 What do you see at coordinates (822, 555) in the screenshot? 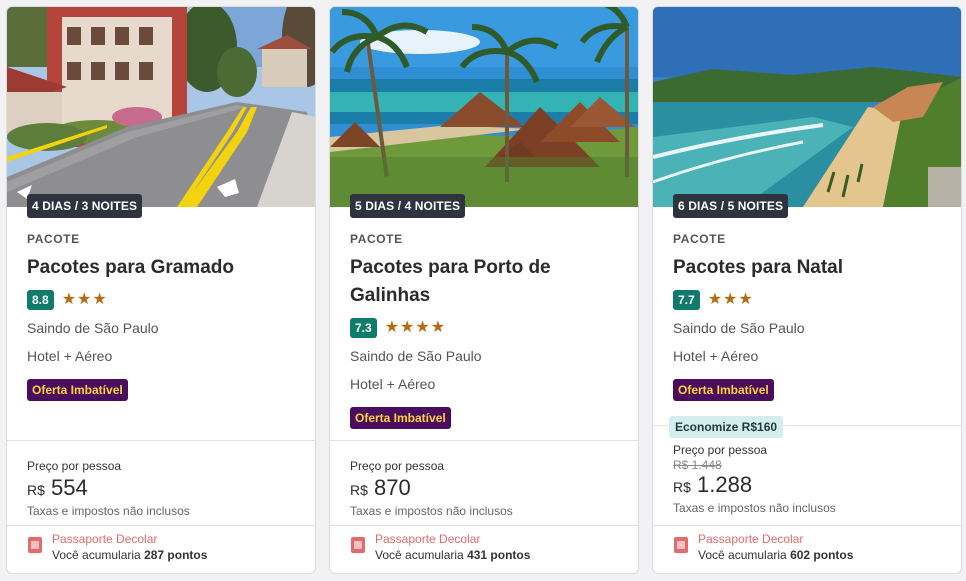
I see `points-value: 602 pontos` at bounding box center [822, 555].